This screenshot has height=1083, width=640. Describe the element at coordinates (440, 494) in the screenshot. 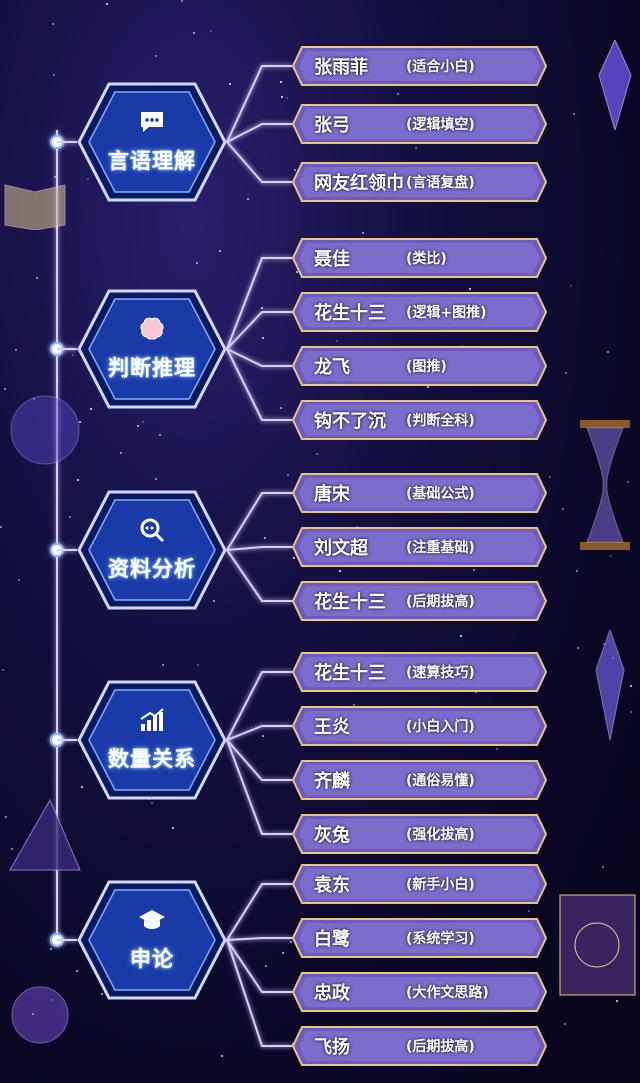

I see `teacher-note: (基础公式)` at that location.